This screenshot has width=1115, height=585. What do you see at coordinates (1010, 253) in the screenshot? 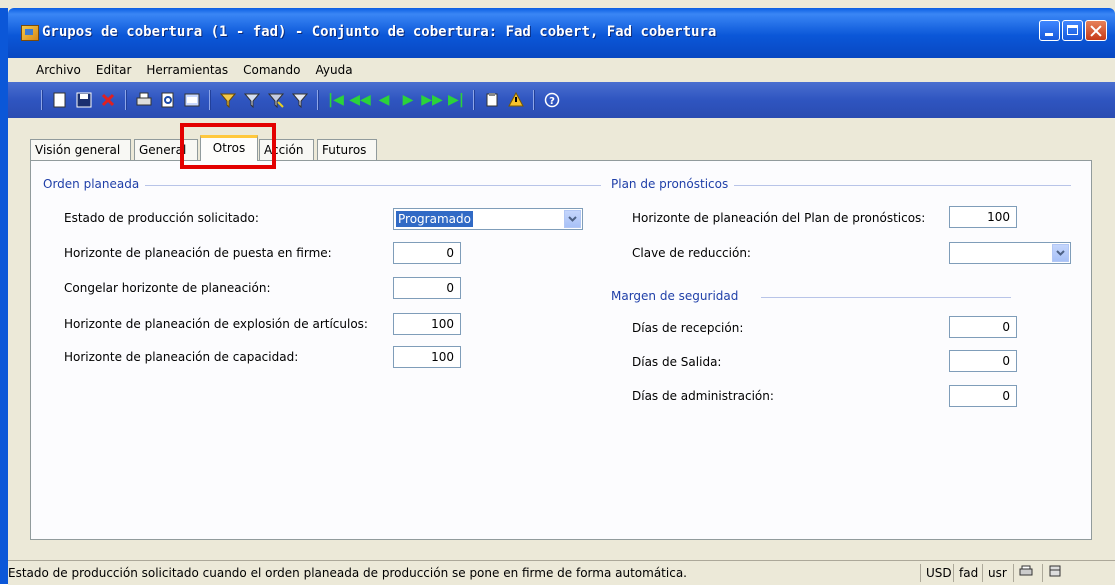
I see `clave-reduccion-dropdown` at bounding box center [1010, 253].